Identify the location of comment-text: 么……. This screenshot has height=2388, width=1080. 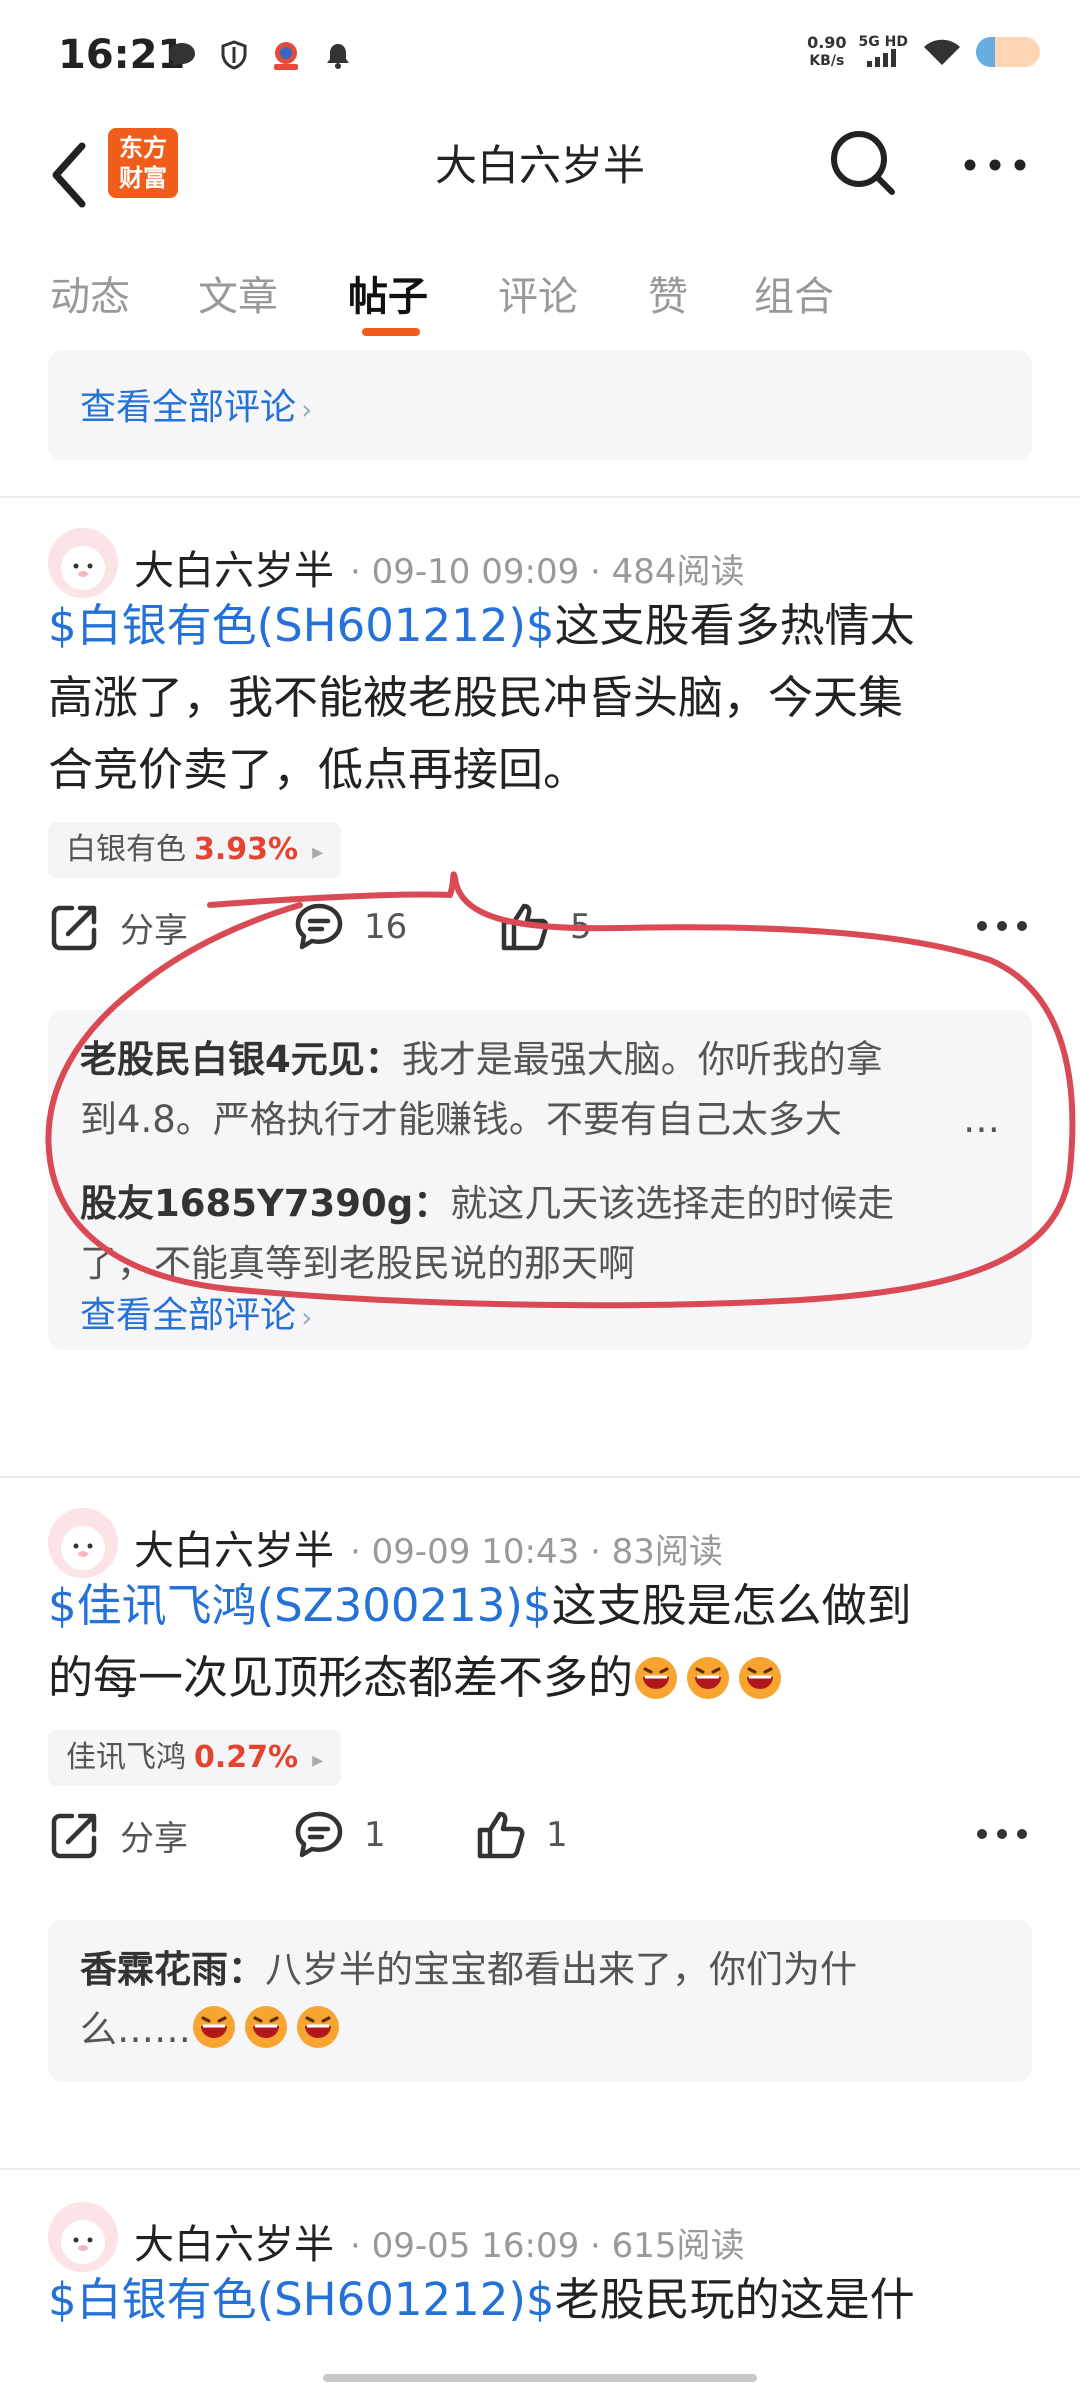
(135, 2029).